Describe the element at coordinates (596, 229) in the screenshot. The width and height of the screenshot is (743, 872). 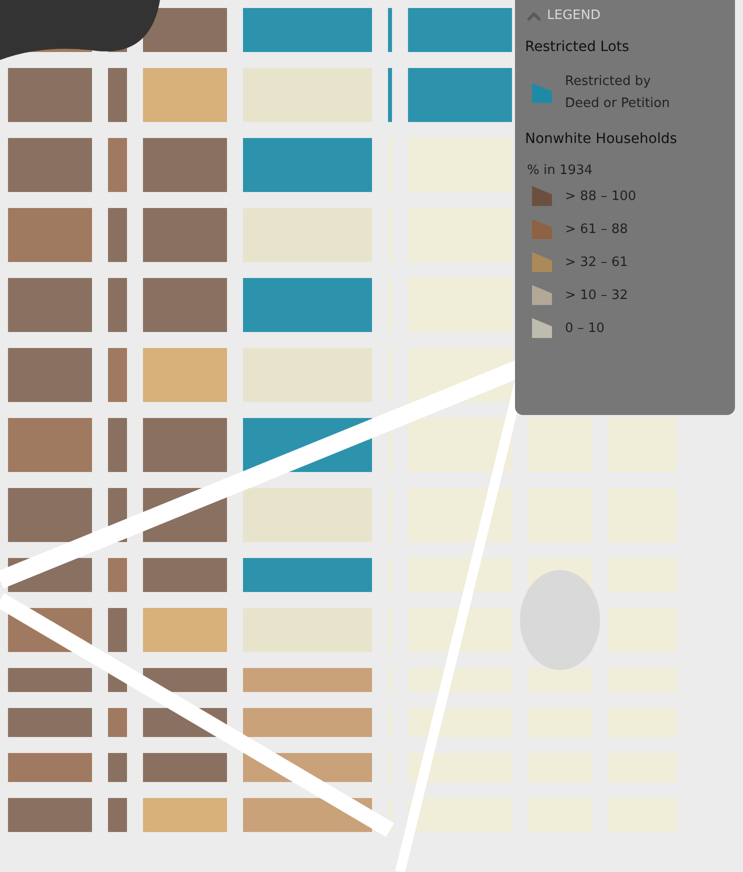
I see `legend-label: > 61 – 88` at that location.